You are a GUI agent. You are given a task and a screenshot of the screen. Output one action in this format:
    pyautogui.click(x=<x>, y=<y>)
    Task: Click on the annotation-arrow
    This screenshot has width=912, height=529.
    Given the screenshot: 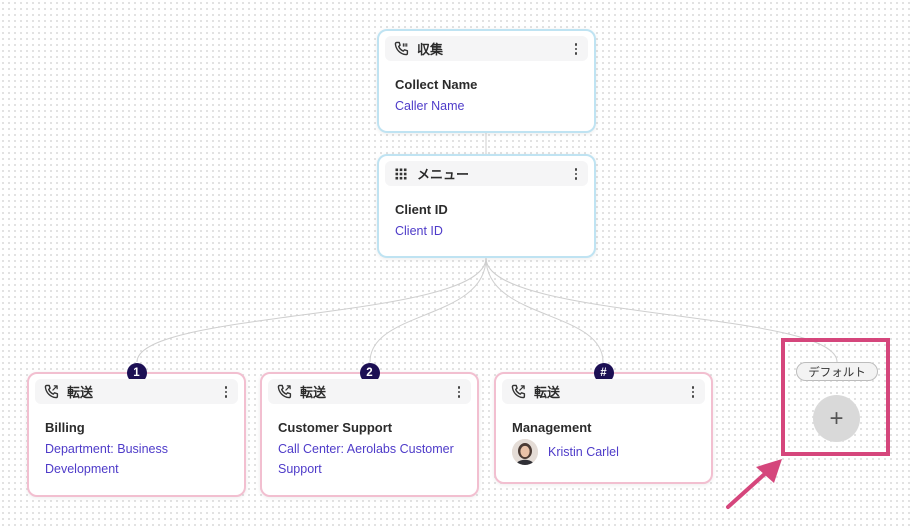 What is the action you would take?
    pyautogui.click(x=754, y=484)
    